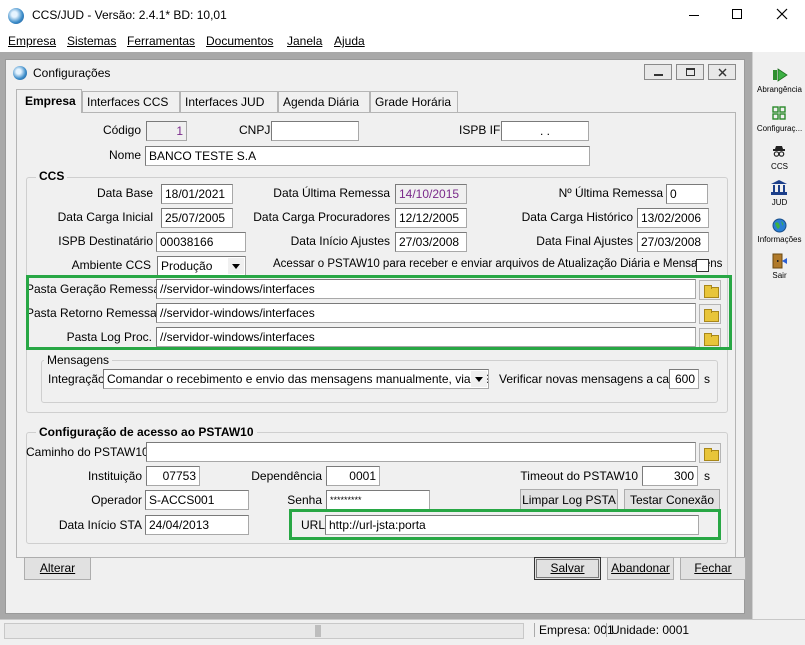 This screenshot has height=645, width=805. Describe the element at coordinates (225, 102) in the screenshot. I see `tab-interfaces-jud-label: Interfaces JUD` at that location.